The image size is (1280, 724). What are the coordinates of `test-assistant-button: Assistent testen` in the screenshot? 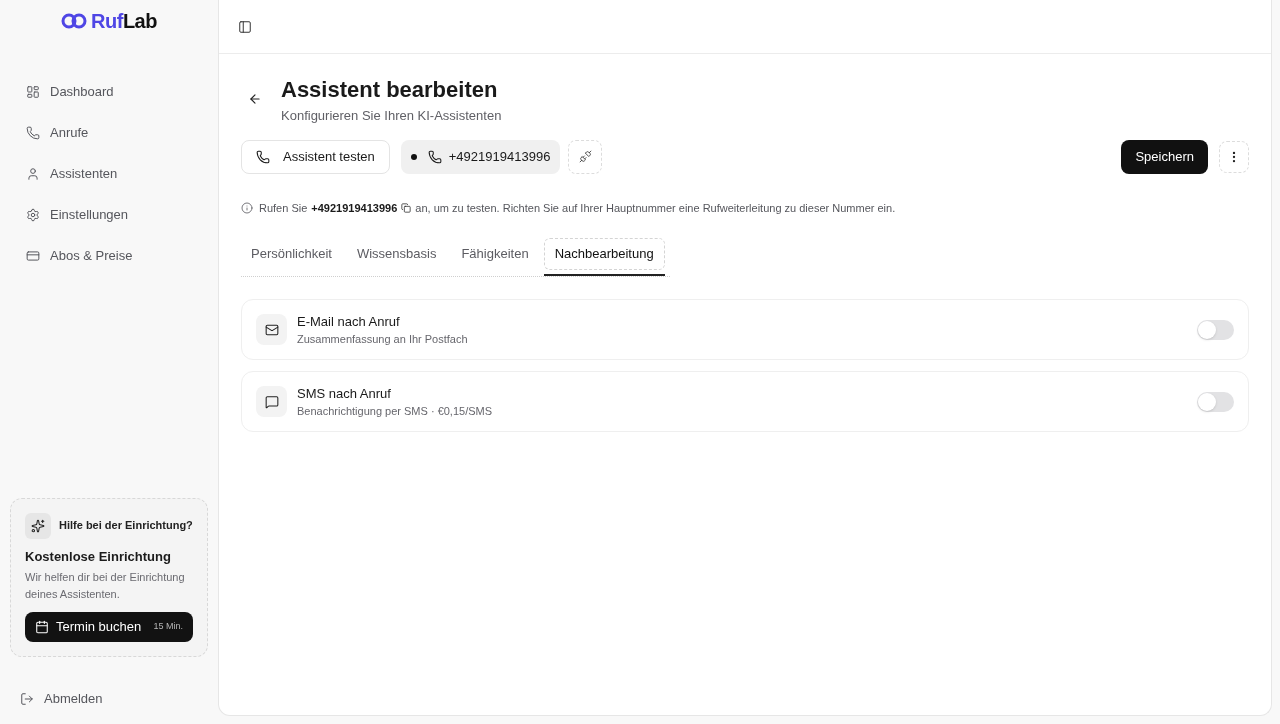 It's located at (315, 156).